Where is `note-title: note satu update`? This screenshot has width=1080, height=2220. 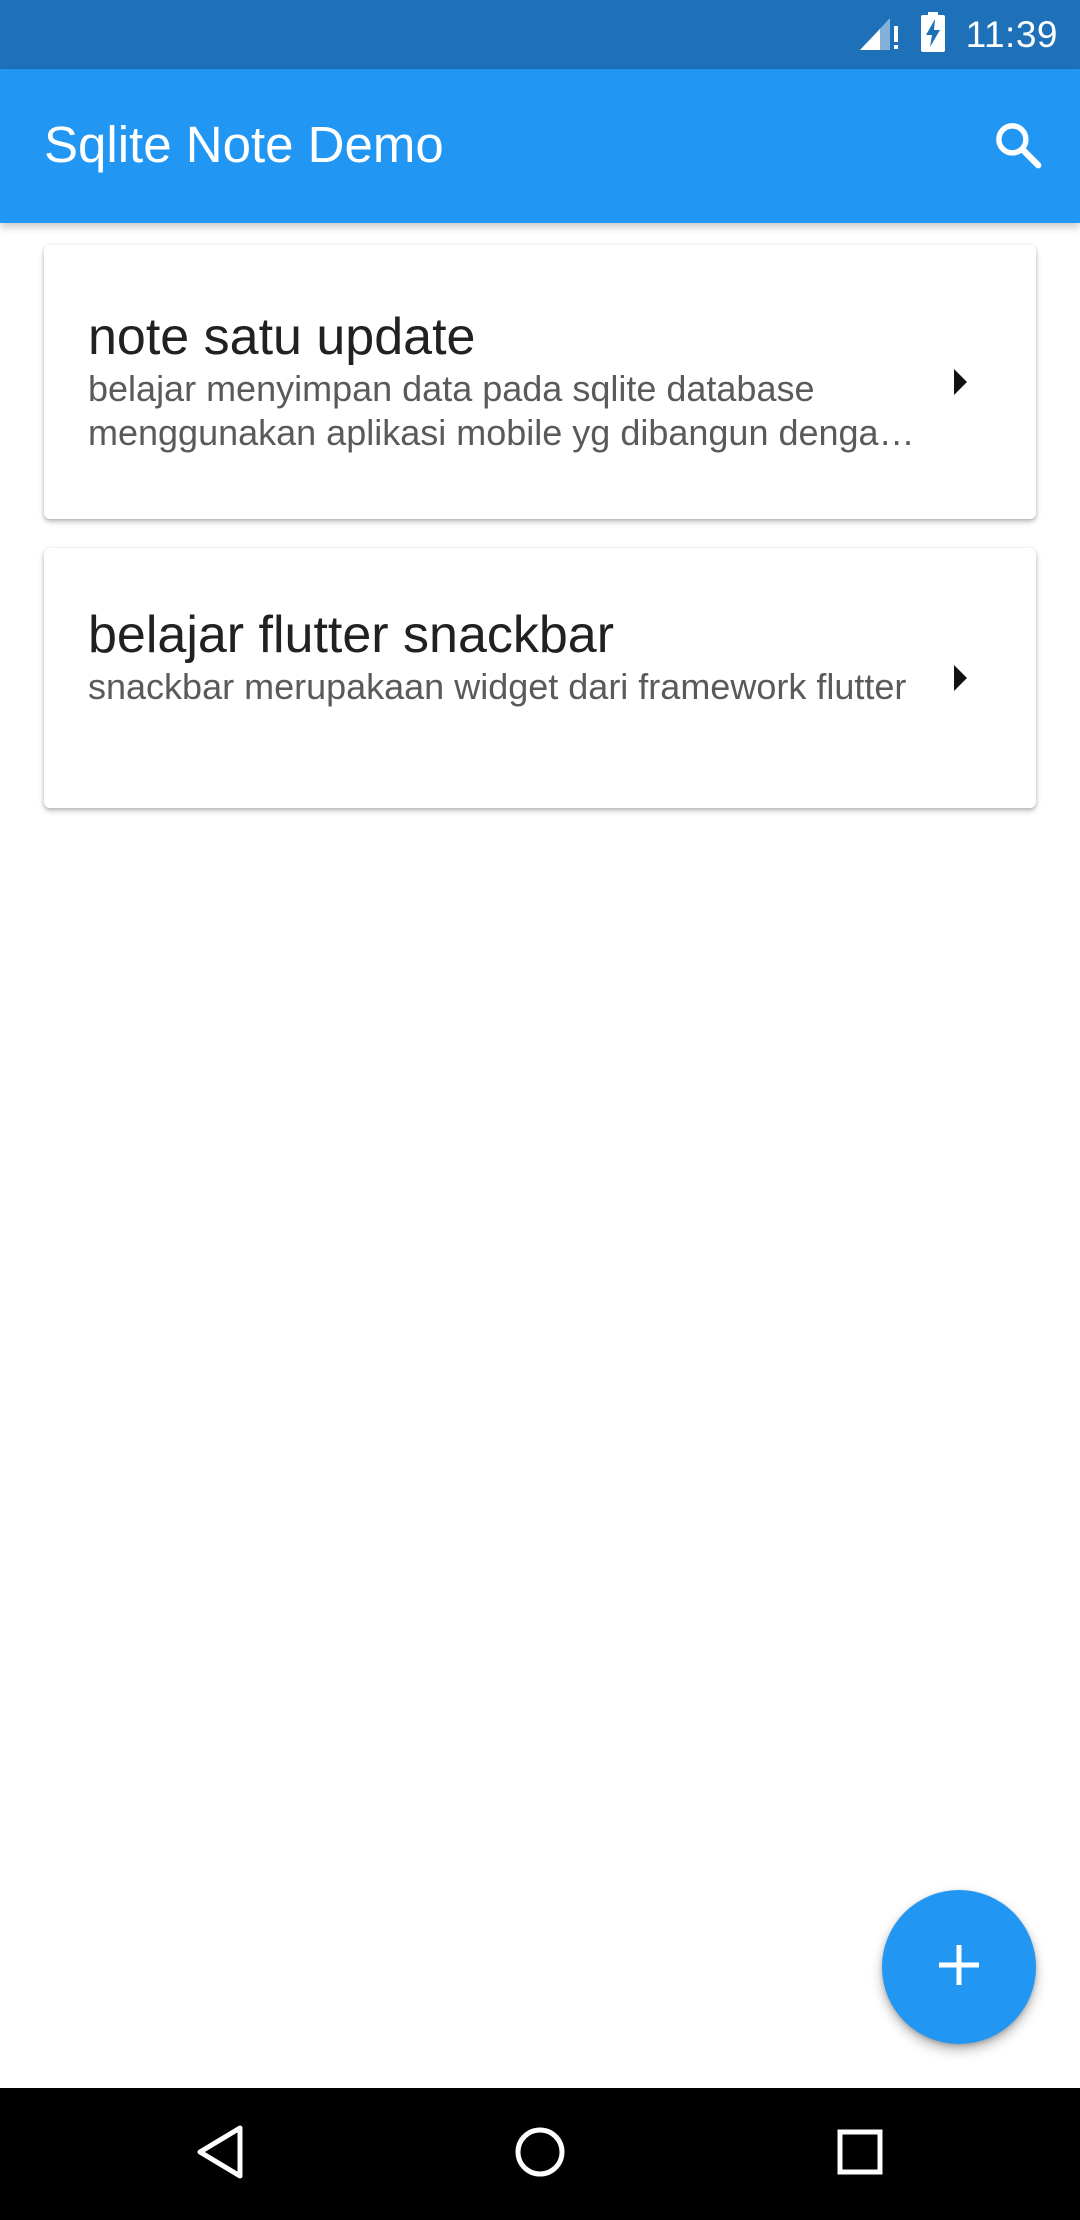 note-title: note satu update is located at coordinates (282, 337).